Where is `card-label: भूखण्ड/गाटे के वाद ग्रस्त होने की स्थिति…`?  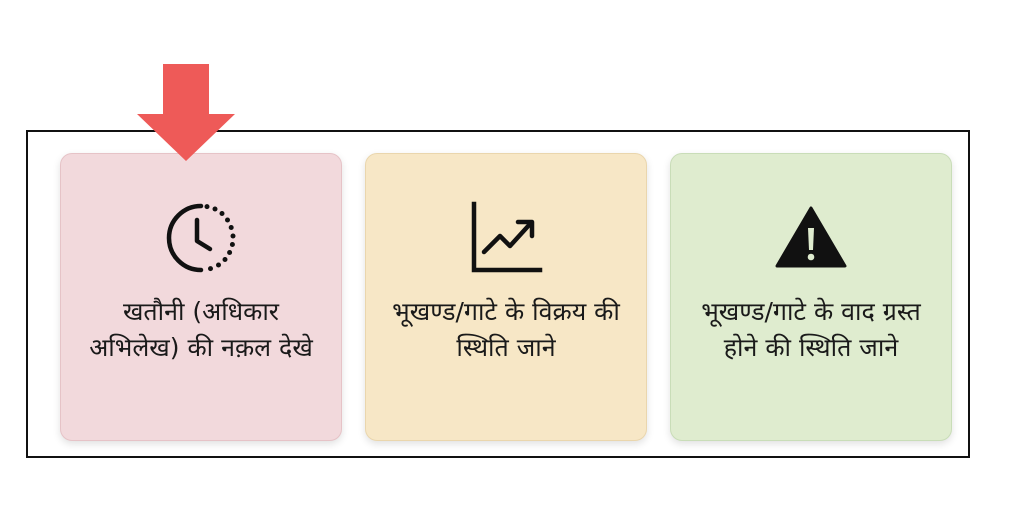 card-label: भूखण्ड/गाटे के वाद ग्रस्त होने की स्थिति… is located at coordinates (811, 329).